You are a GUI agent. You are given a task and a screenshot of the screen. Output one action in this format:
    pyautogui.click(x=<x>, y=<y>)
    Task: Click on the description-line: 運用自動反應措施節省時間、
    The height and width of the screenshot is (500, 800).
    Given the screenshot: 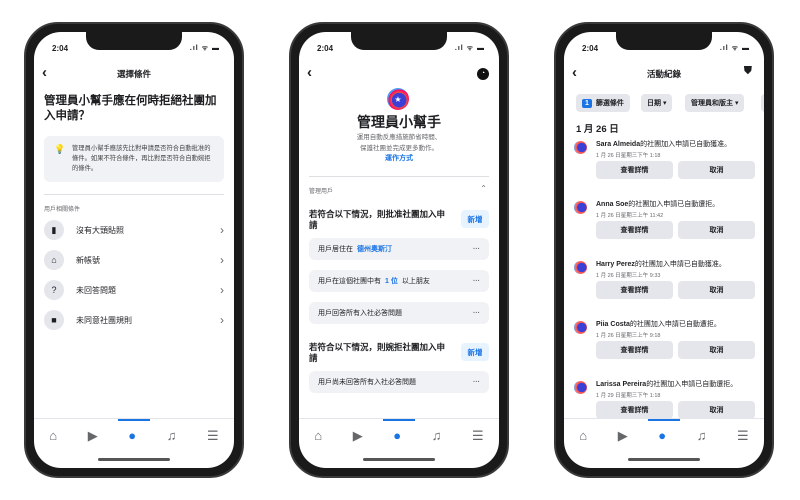 What is the action you would take?
    pyautogui.click(x=399, y=137)
    